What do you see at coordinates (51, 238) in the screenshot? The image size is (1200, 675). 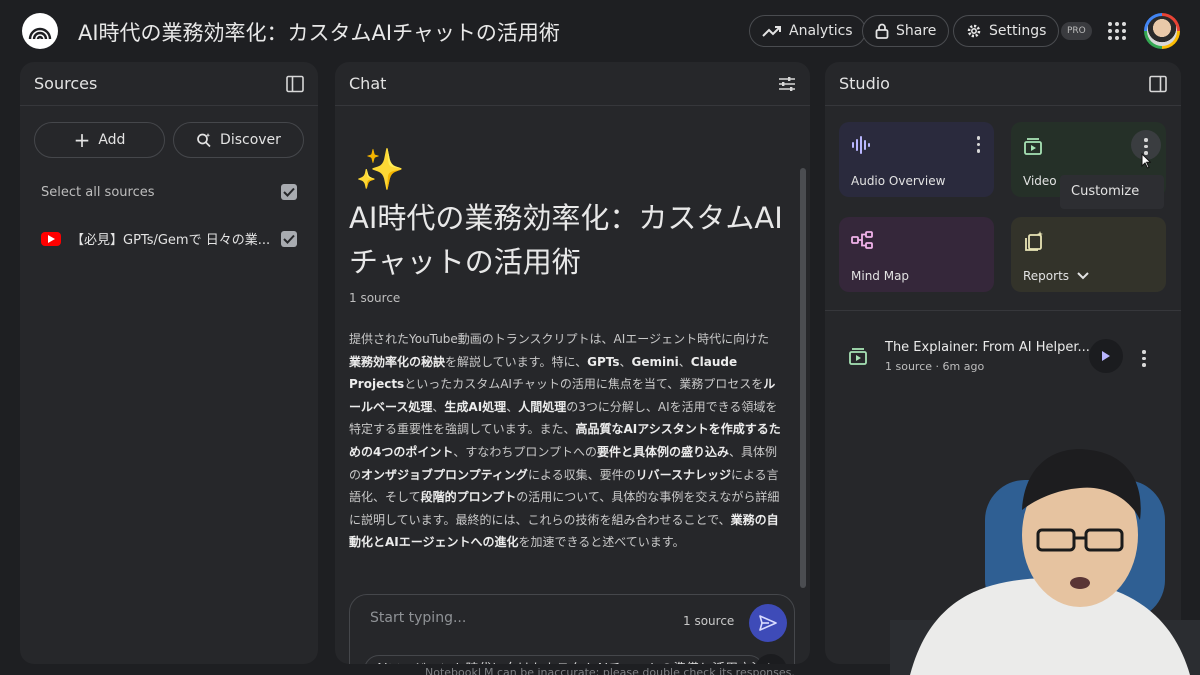 I see `youtube-icon` at bounding box center [51, 238].